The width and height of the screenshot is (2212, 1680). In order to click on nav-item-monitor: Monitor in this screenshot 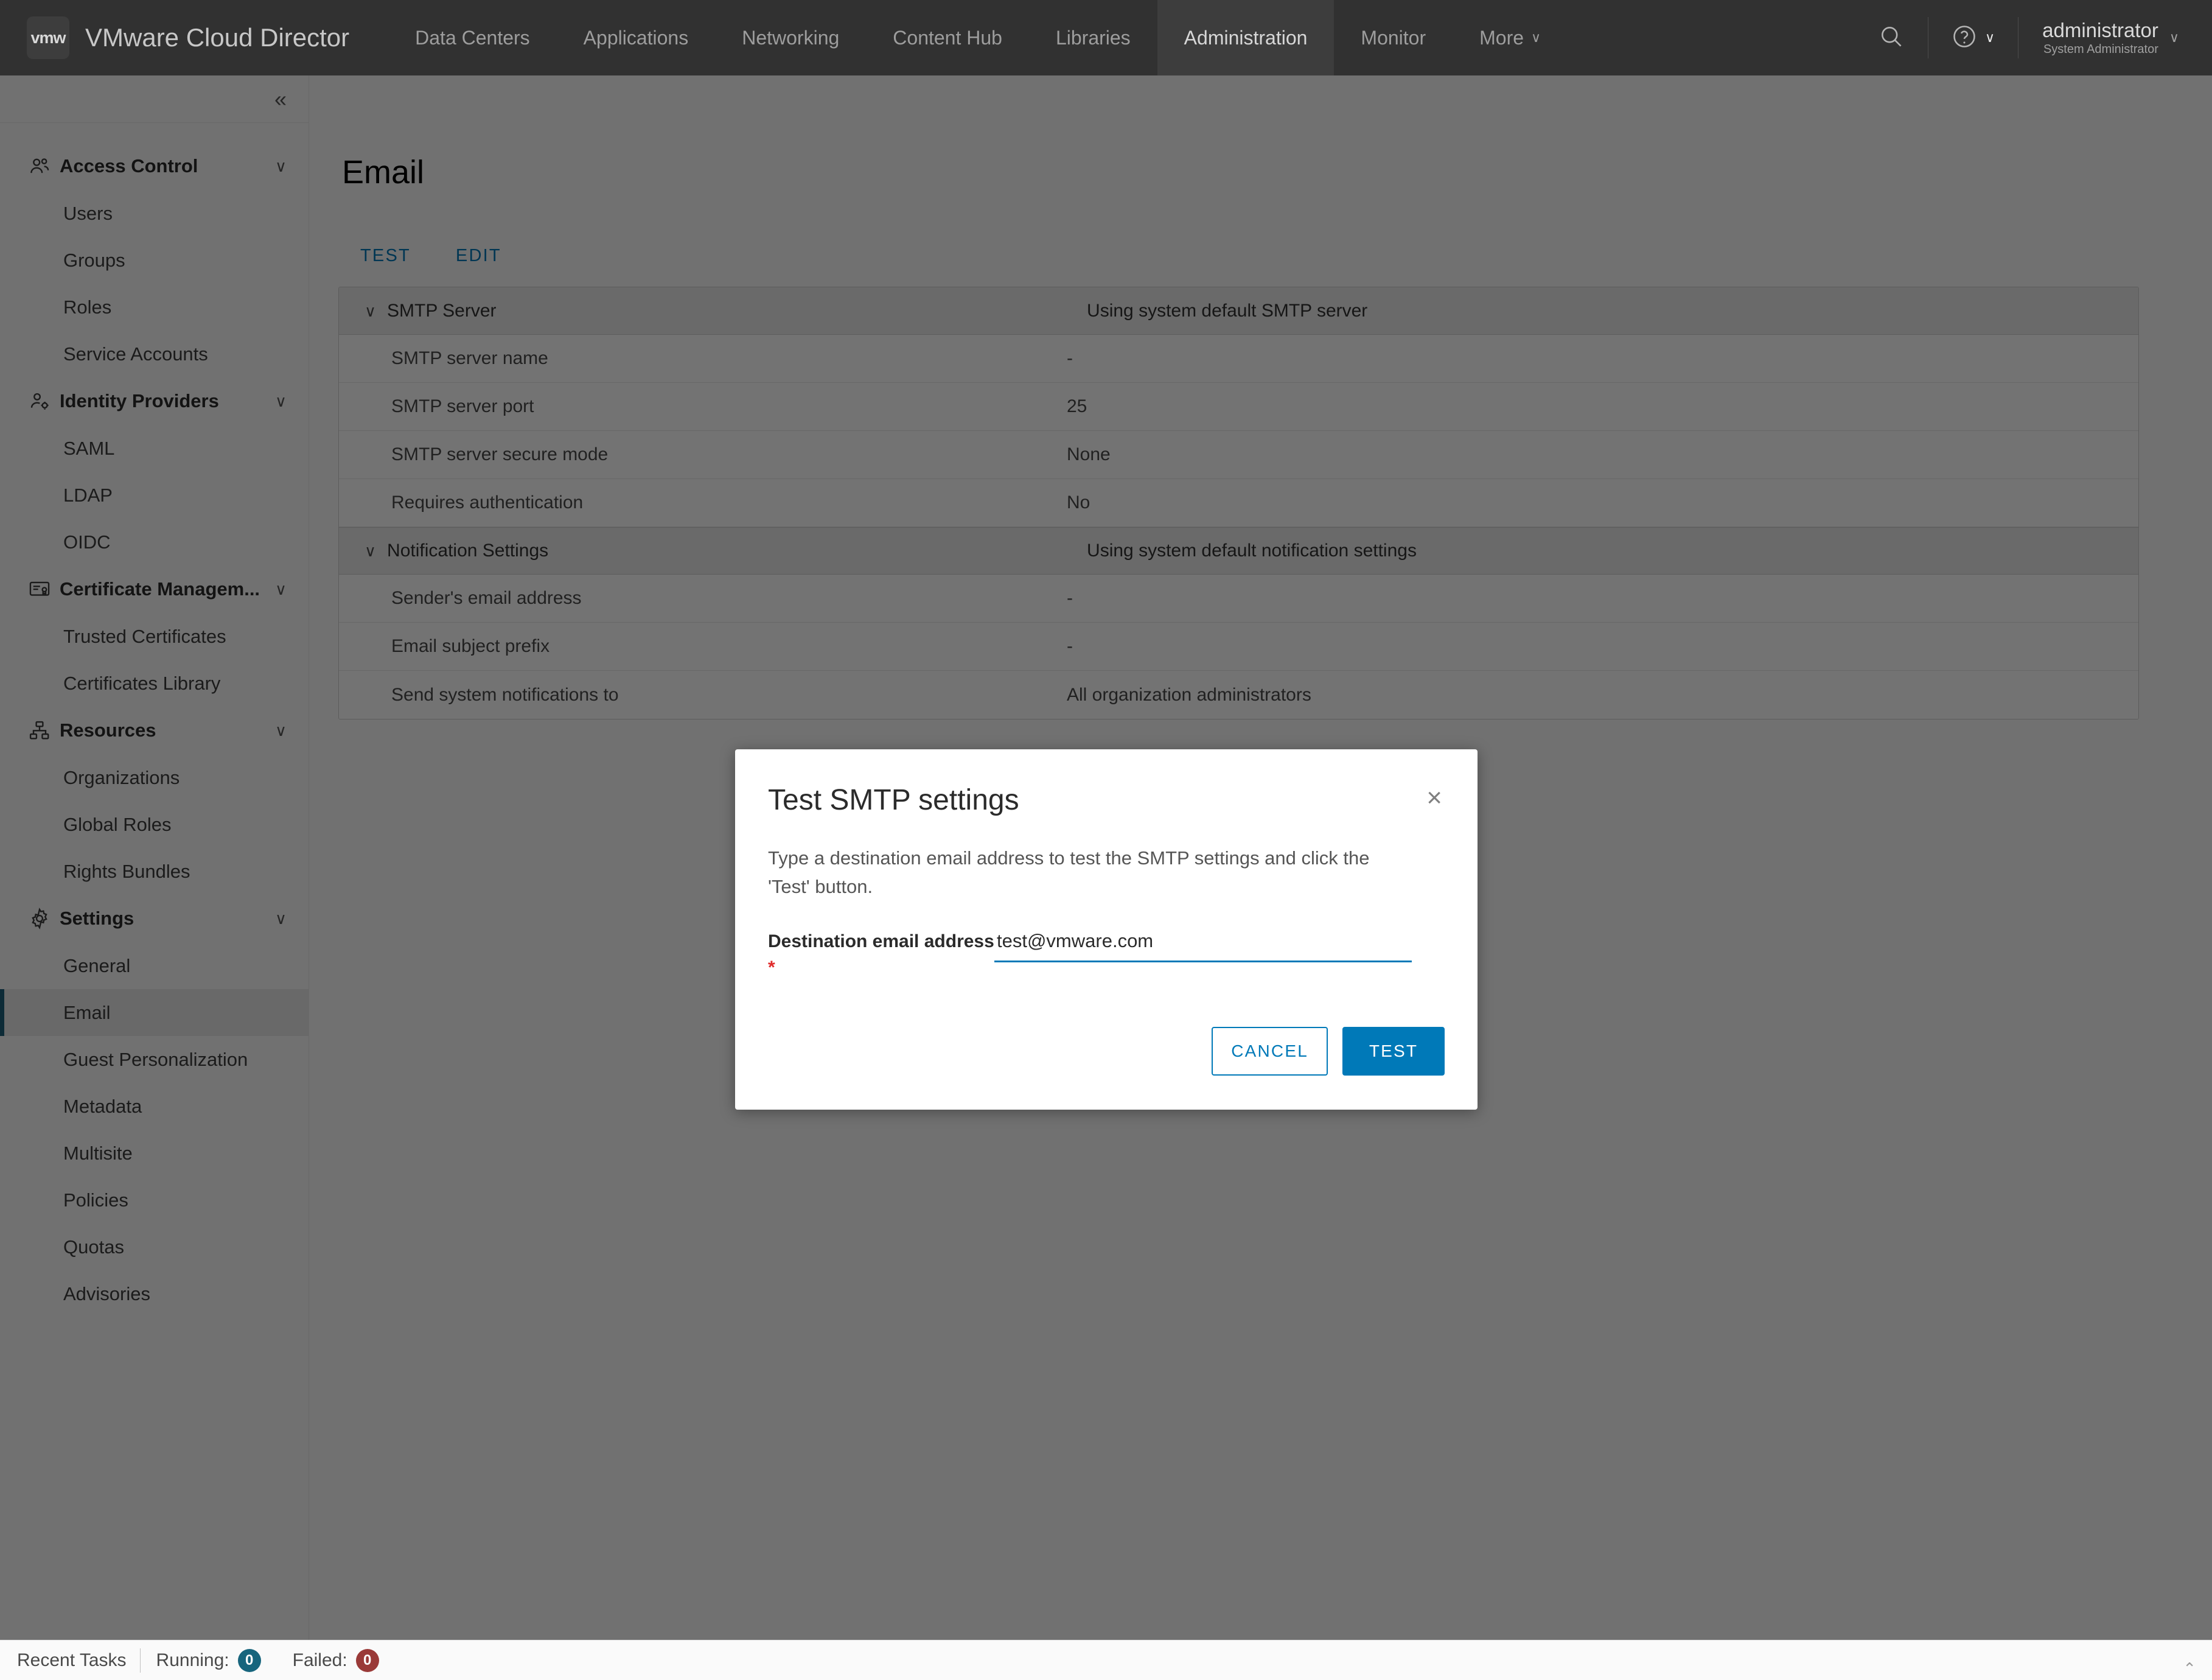, I will do `click(1393, 37)`.